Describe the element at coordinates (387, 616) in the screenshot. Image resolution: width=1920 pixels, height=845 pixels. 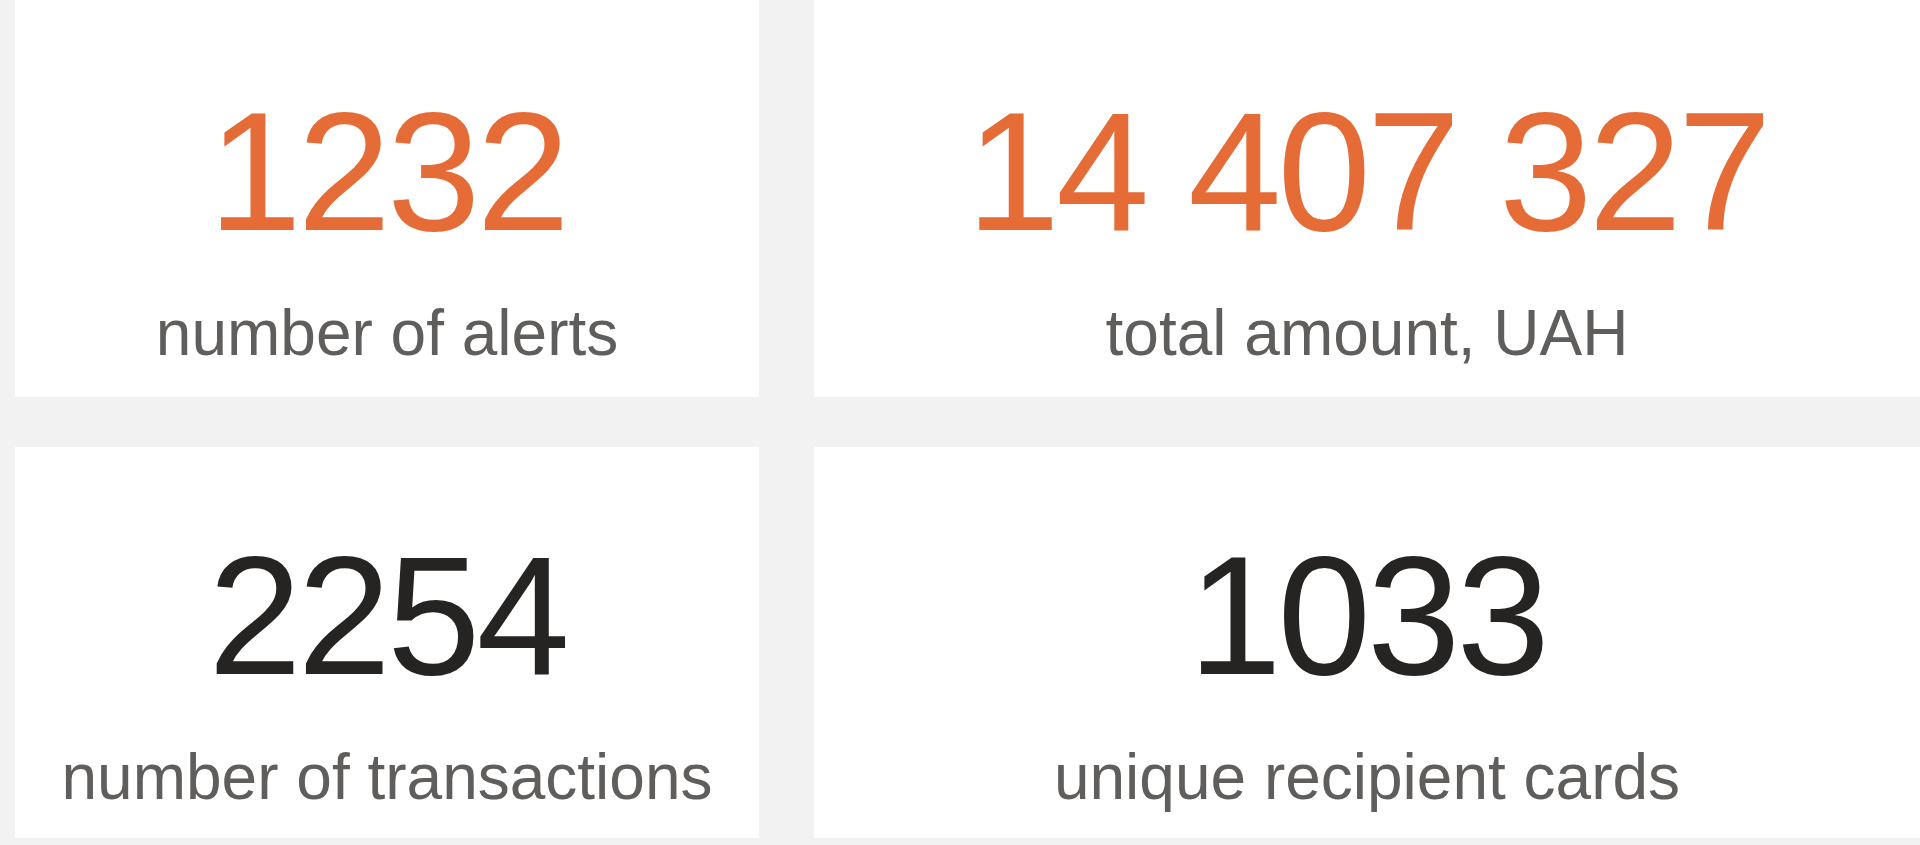
I see `kpi-value: 2254` at that location.